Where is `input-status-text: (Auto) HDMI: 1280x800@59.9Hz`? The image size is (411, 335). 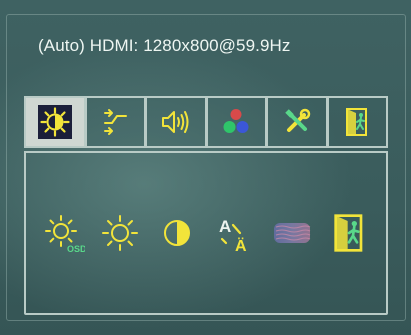 input-status-text: (Auto) HDMI: 1280x800@59.9Hz is located at coordinates (164, 45).